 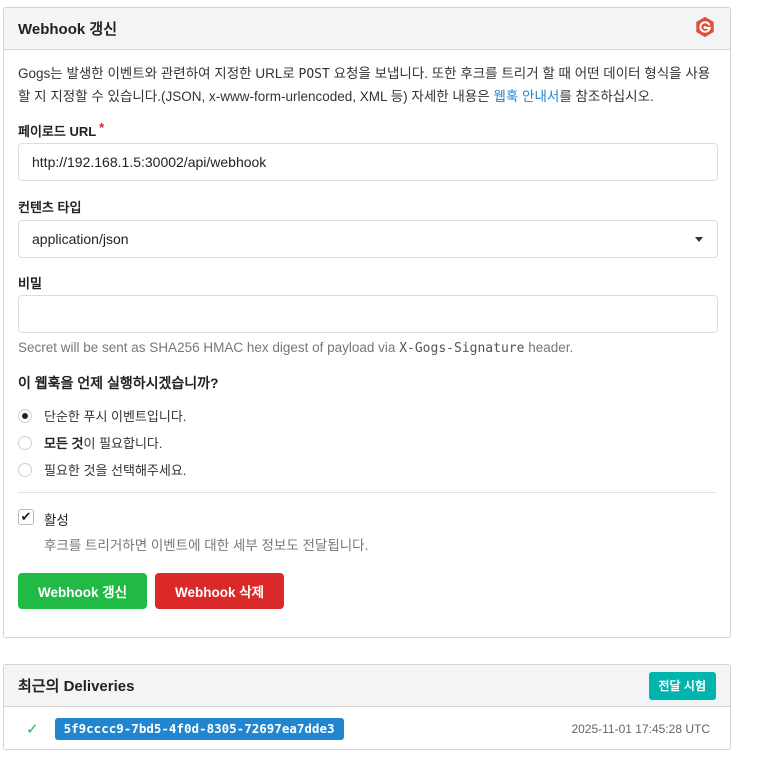 What do you see at coordinates (368, 239) in the screenshot?
I see `content-type-select: application/json` at bounding box center [368, 239].